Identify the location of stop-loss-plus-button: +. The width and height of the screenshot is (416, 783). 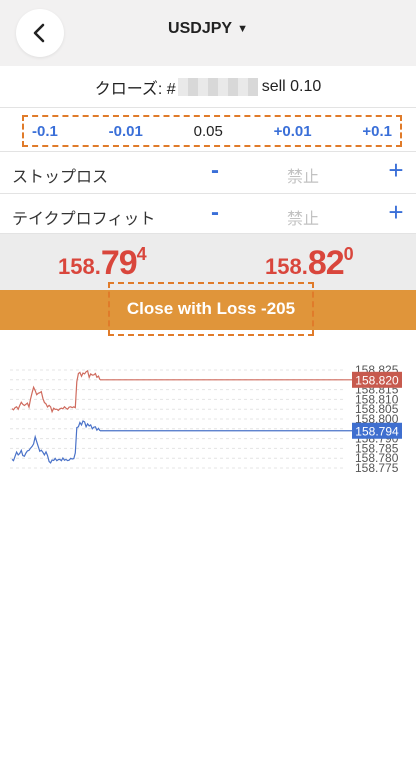
(396, 170).